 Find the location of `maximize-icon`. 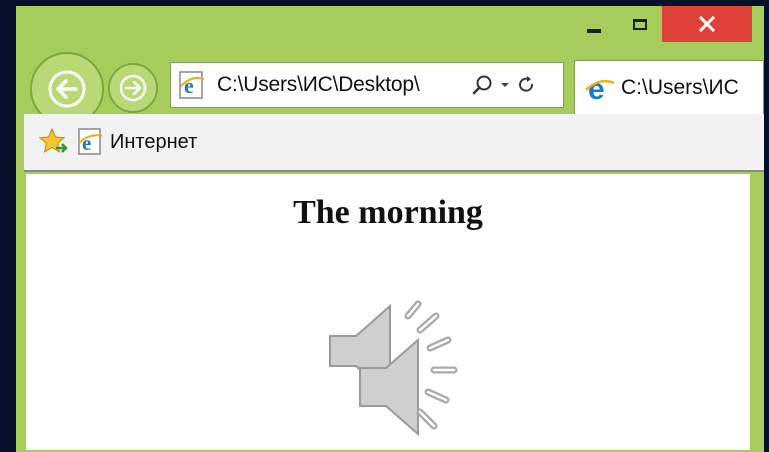

maximize-icon is located at coordinates (640, 24).